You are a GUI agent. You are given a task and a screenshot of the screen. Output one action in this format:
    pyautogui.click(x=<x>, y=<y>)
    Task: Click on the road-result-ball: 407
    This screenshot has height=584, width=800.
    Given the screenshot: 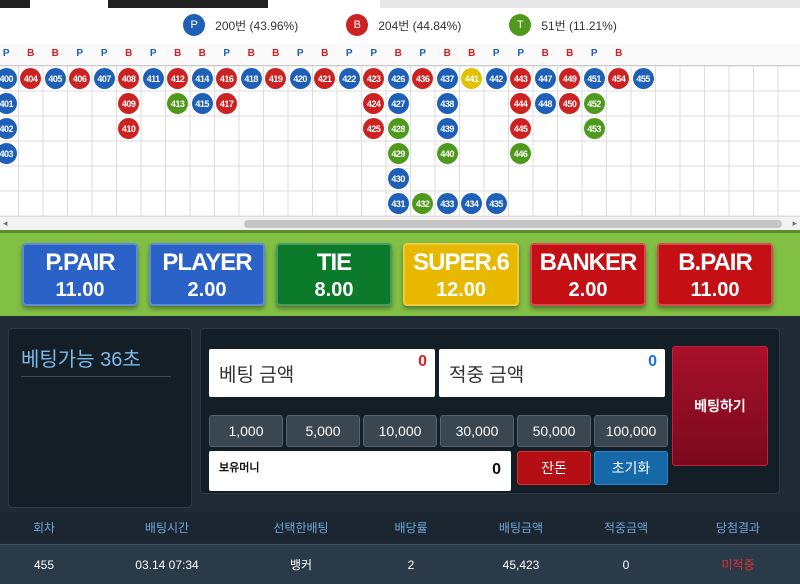 What is the action you would take?
    pyautogui.click(x=104, y=78)
    